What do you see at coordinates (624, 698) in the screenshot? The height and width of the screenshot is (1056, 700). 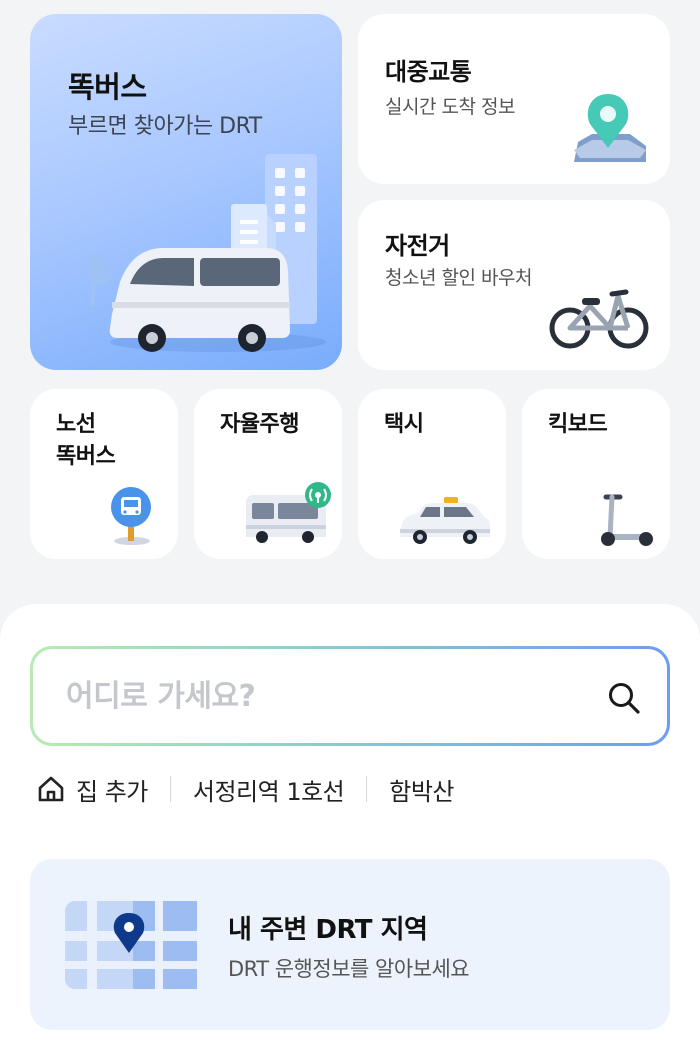 I see `search-icon` at bounding box center [624, 698].